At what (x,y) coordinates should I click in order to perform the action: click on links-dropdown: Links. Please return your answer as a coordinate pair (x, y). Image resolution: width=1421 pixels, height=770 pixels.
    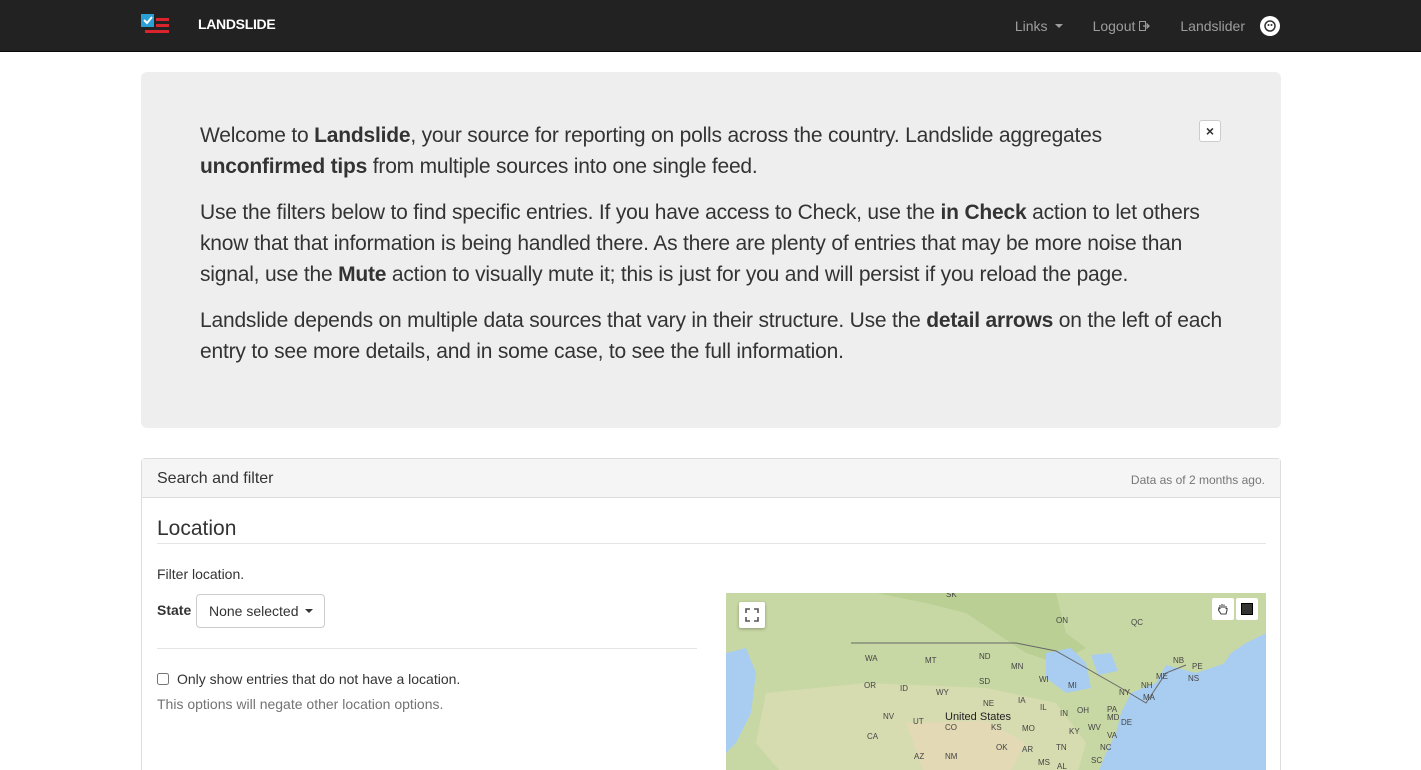
    Looking at the image, I should click on (1039, 26).